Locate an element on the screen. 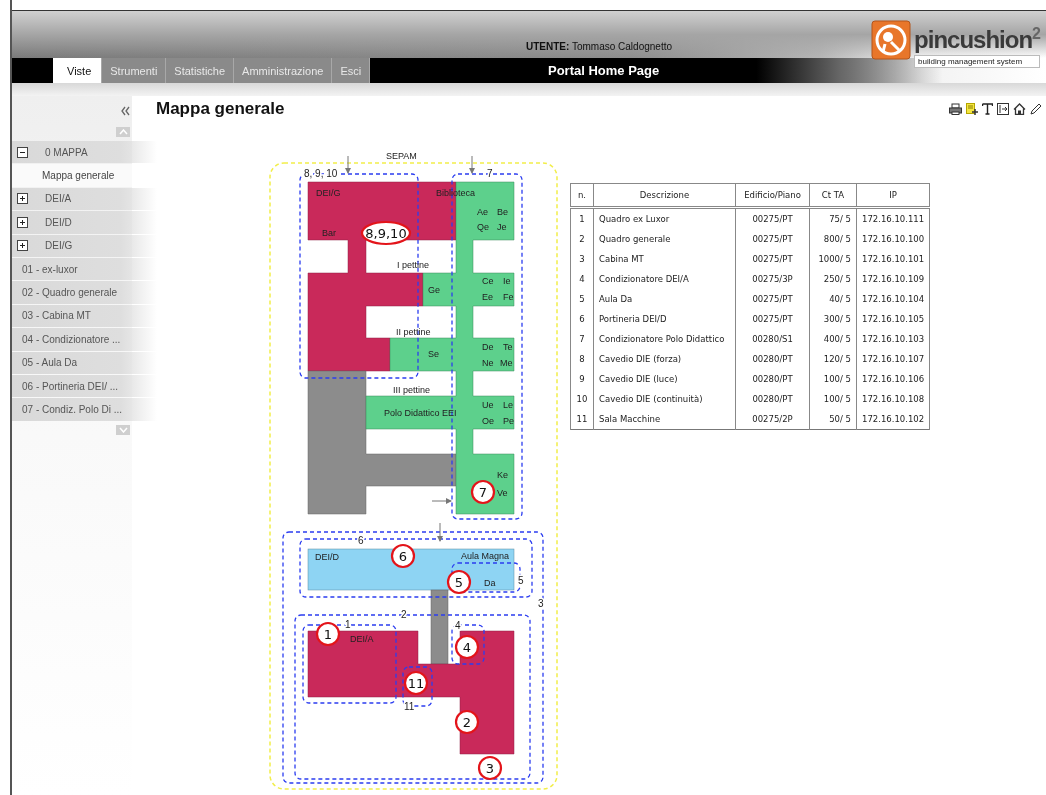  page-title: Portal Home Page is located at coordinates (604, 70).